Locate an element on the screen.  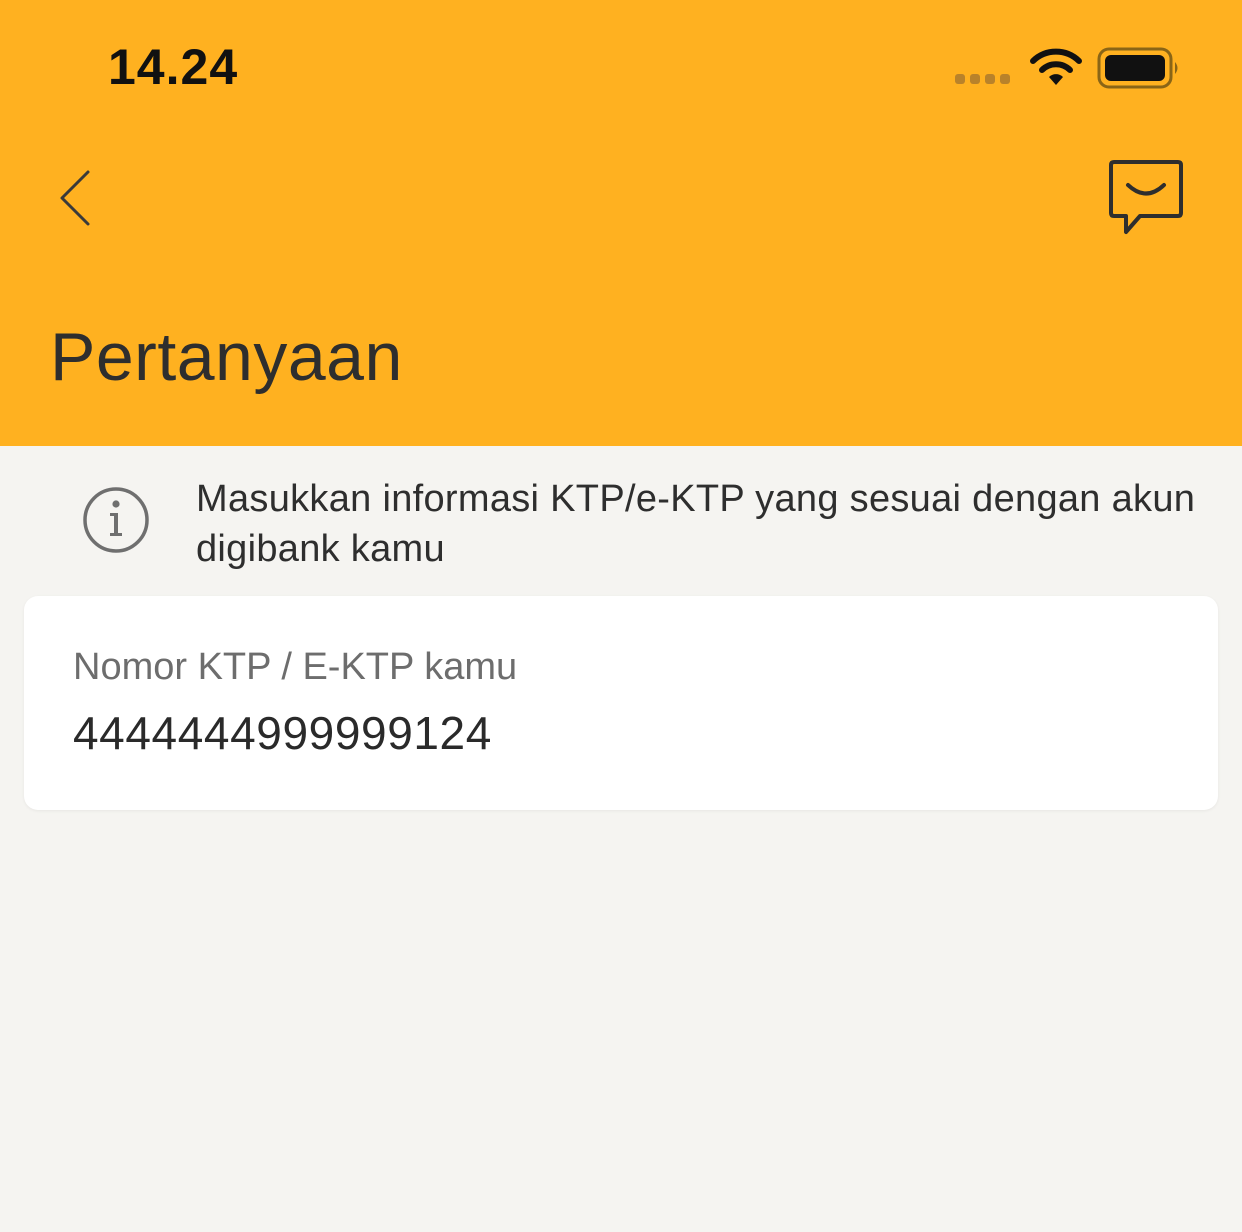
ktp-number-value: 4444444999999124 is located at coordinates (282, 733).